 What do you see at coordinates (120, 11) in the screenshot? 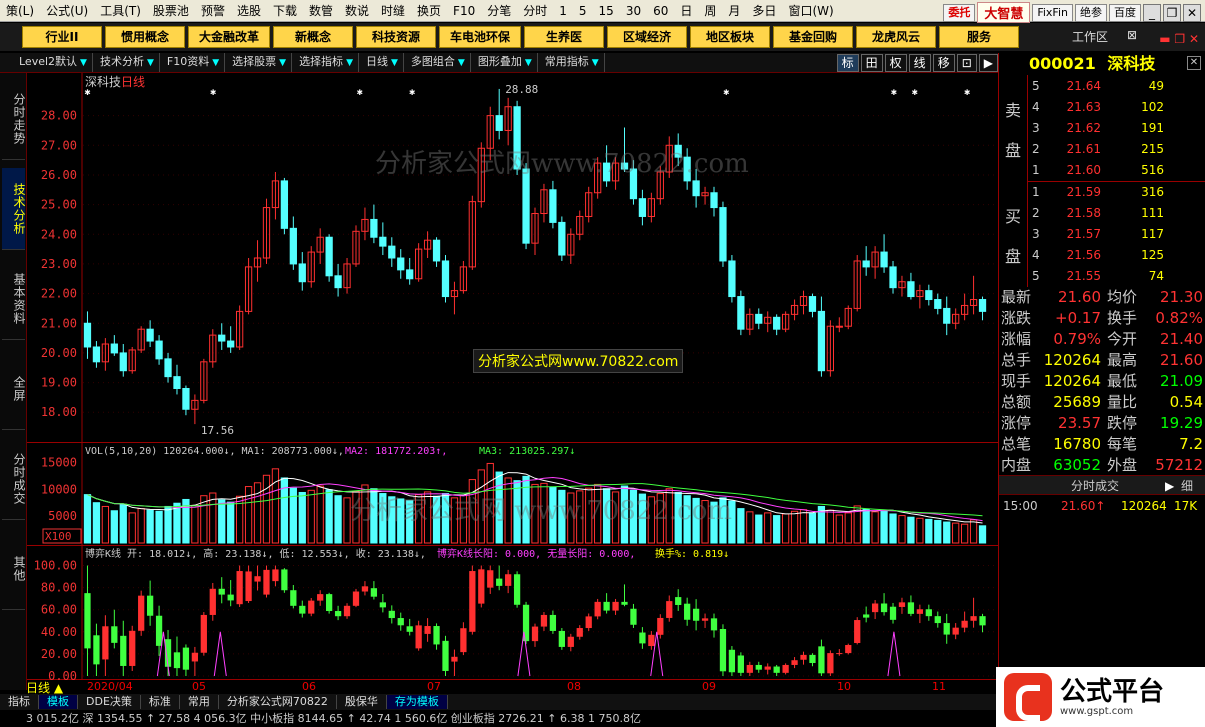
I see `menu-item-2: 工具(T)` at bounding box center [120, 11].